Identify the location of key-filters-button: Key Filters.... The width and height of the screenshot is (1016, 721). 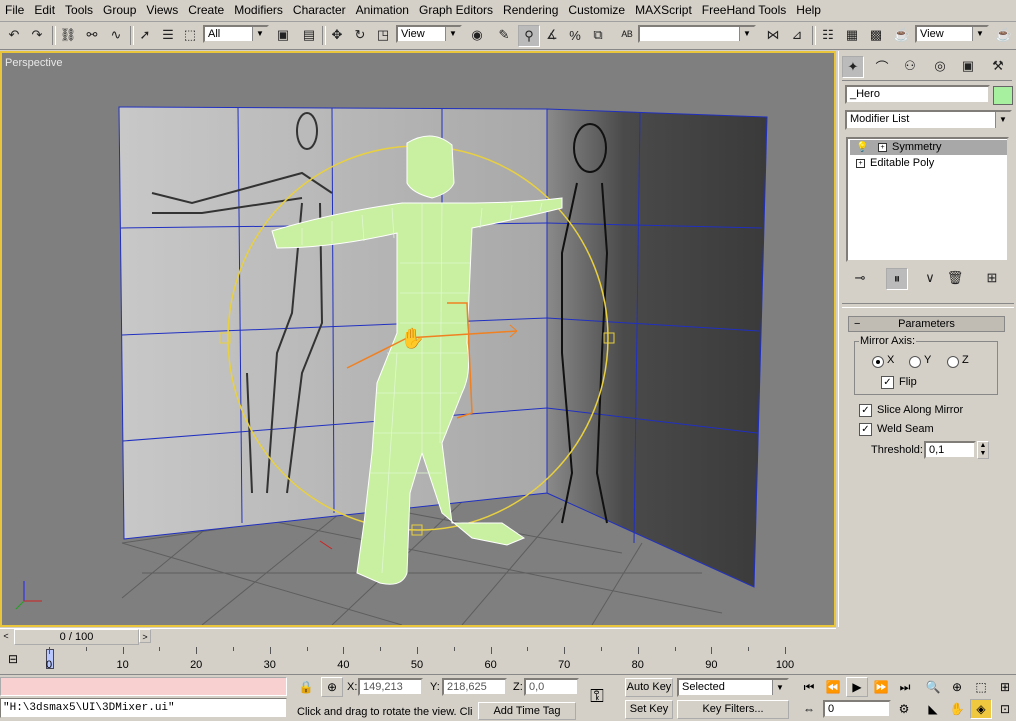
(733, 709).